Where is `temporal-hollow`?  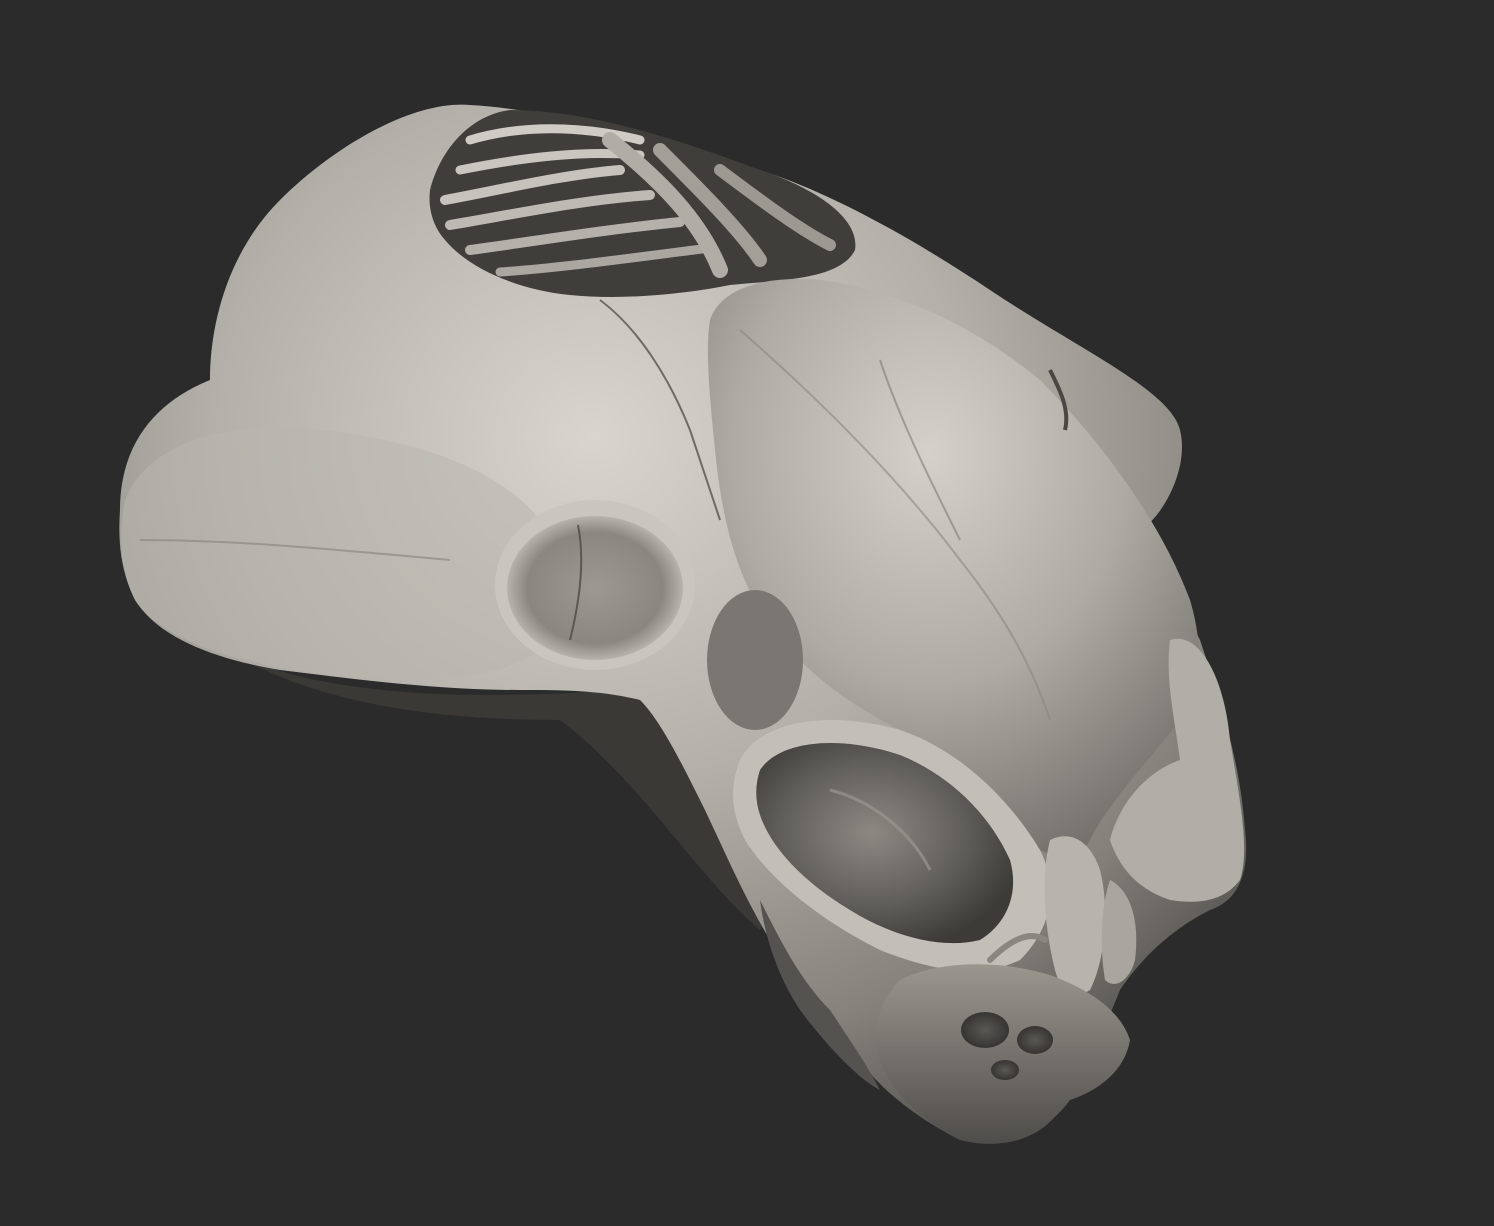 temporal-hollow is located at coordinates (755, 660).